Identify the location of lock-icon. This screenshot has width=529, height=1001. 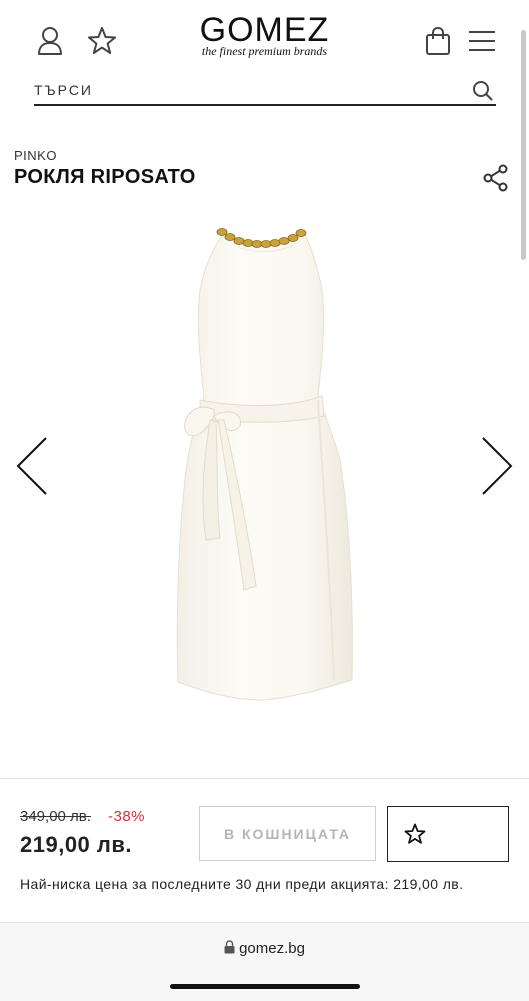
(229, 947).